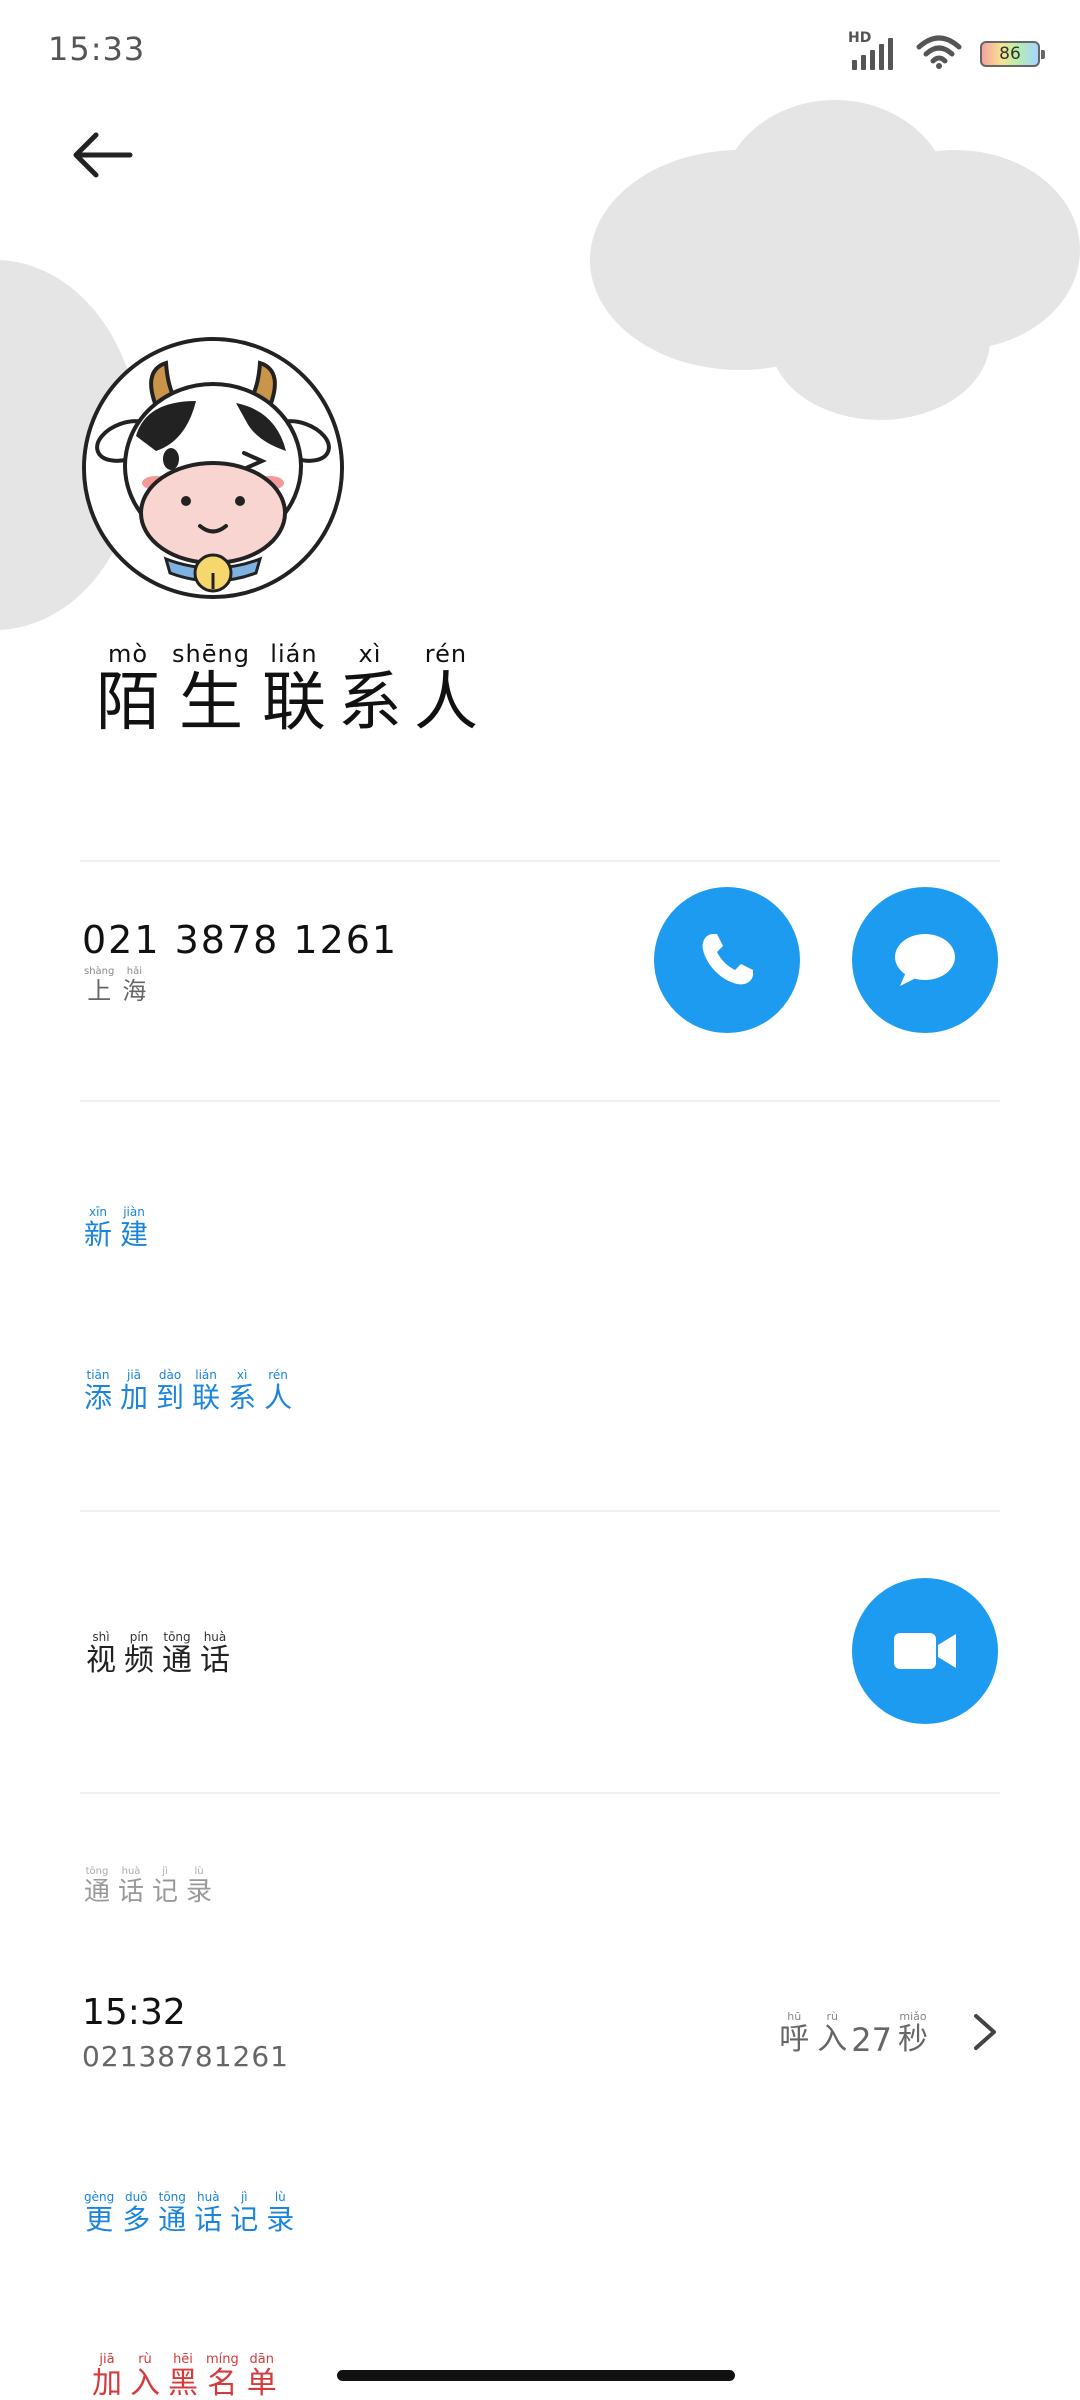 Image resolution: width=1080 pixels, height=2400 pixels. What do you see at coordinates (148, 1886) in the screenshot?
I see `call-log-title: tōng 通 huà 话 jì 记 lù 录` at bounding box center [148, 1886].